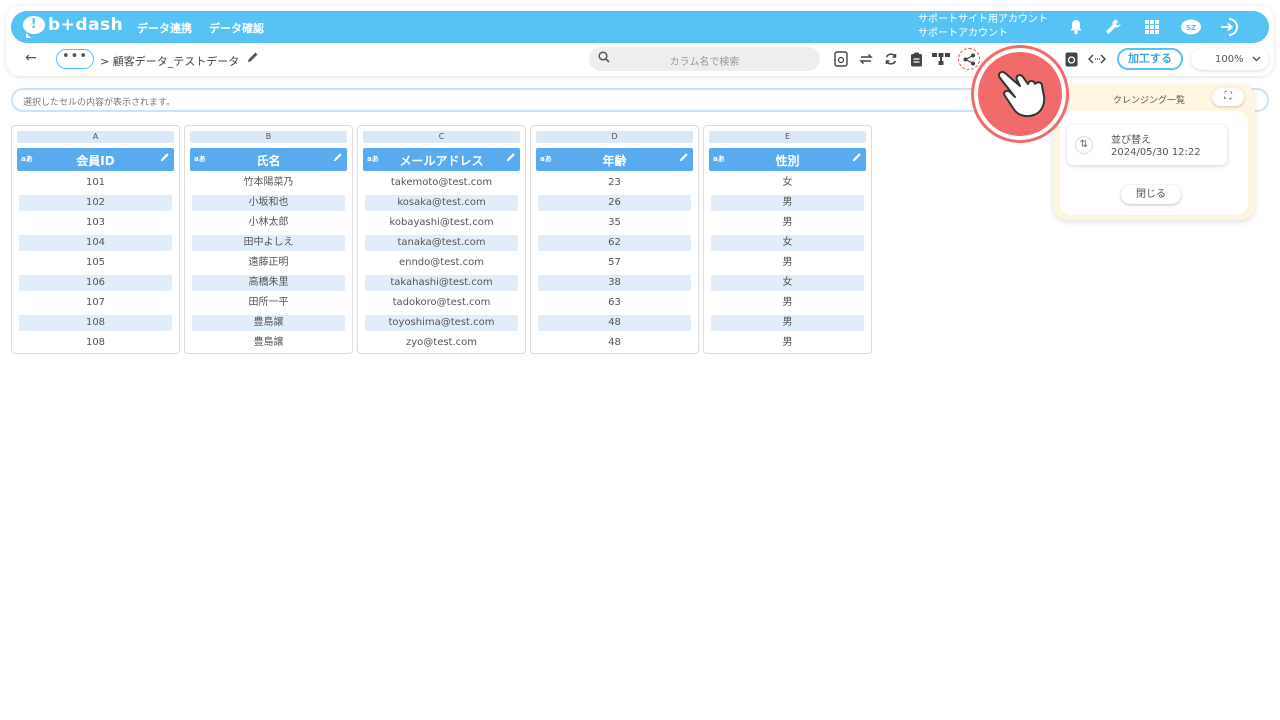 The image size is (1280, 720). I want to click on table-cell: 106, so click(95, 283).